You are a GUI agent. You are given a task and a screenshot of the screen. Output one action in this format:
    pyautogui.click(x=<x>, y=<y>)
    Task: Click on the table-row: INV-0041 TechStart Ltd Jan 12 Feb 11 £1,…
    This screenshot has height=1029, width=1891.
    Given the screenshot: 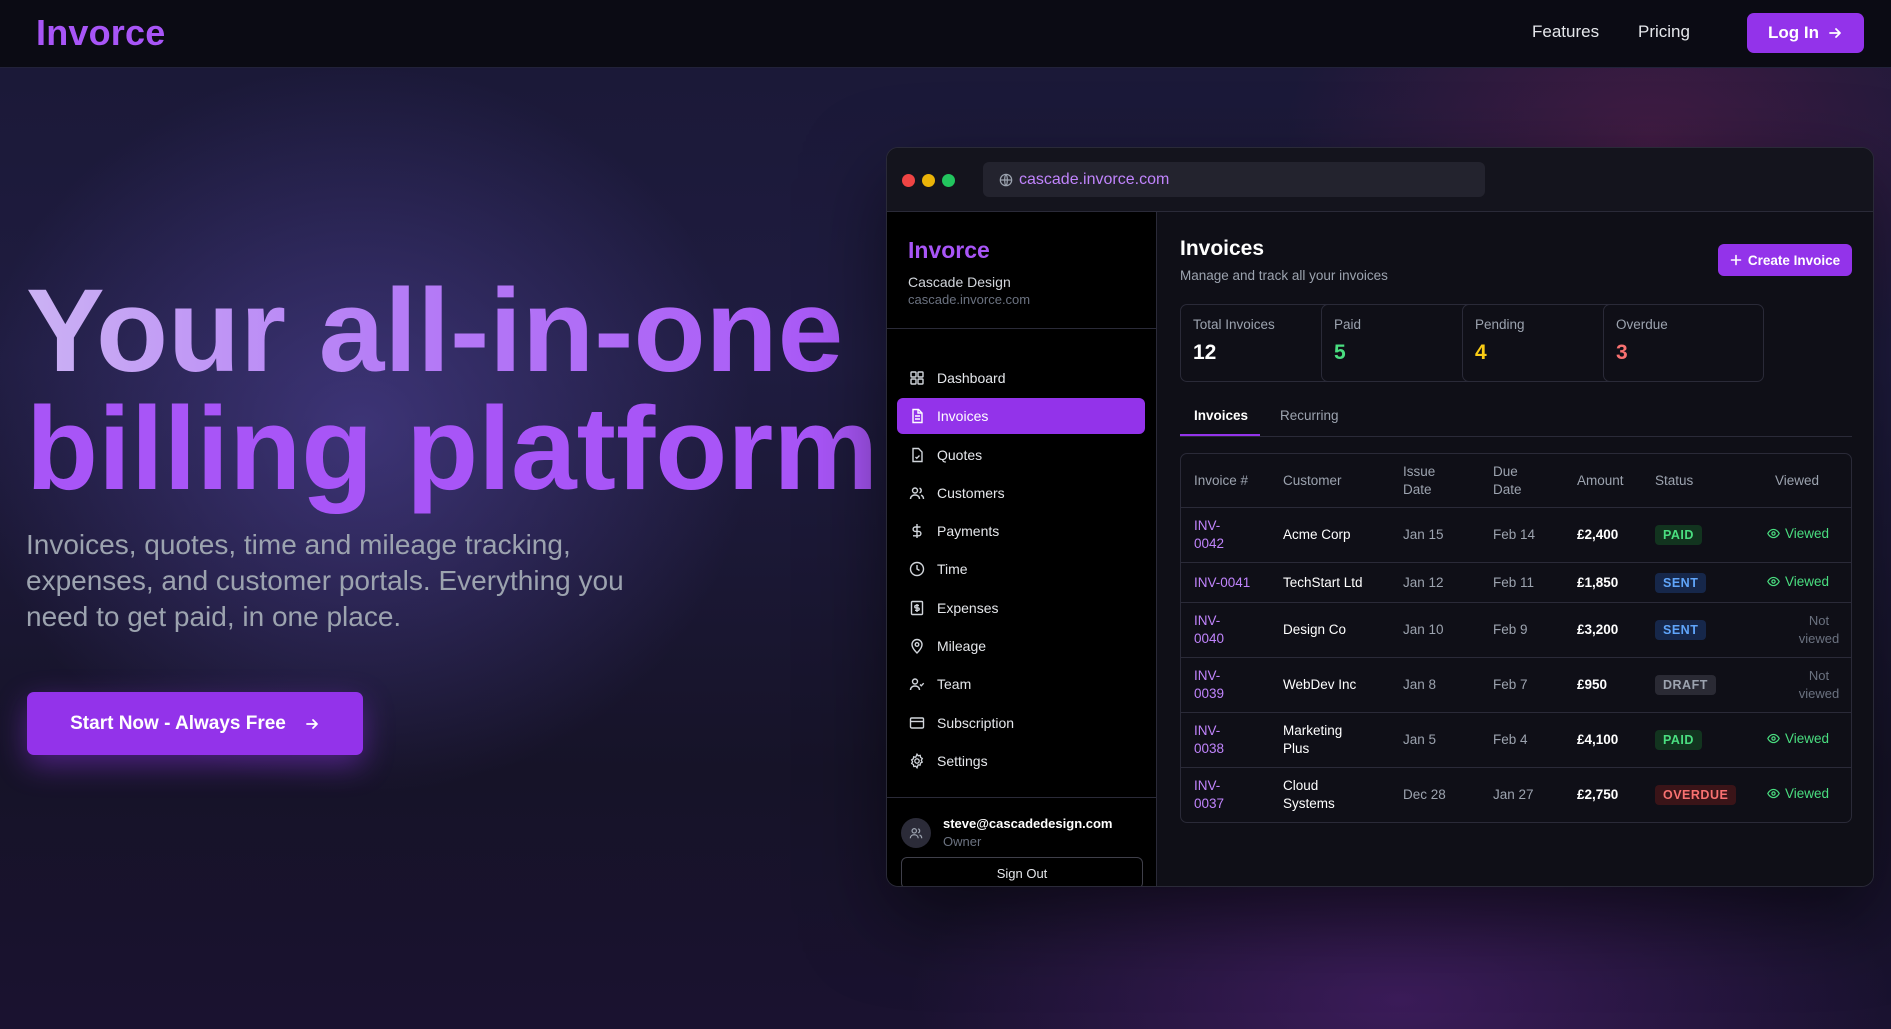 What is the action you would take?
    pyautogui.click(x=1516, y=583)
    